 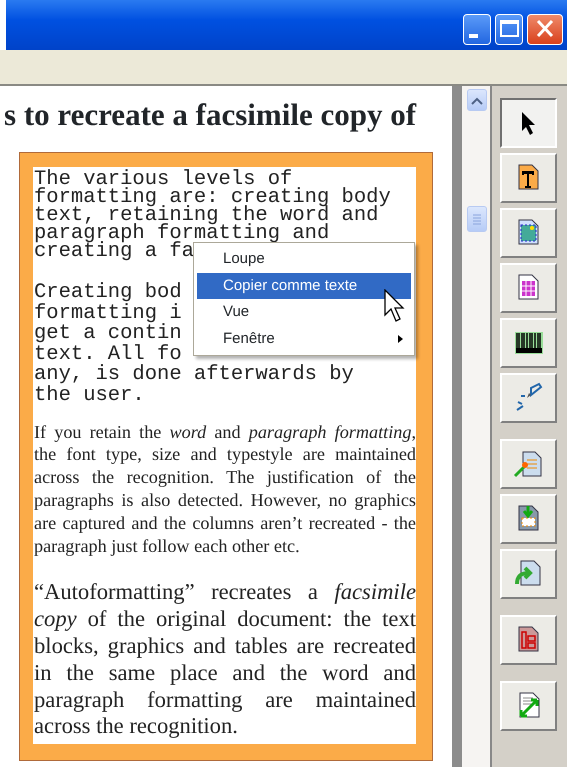 What do you see at coordinates (108, 355) in the screenshot?
I see `text-line: text. All fo` at bounding box center [108, 355].